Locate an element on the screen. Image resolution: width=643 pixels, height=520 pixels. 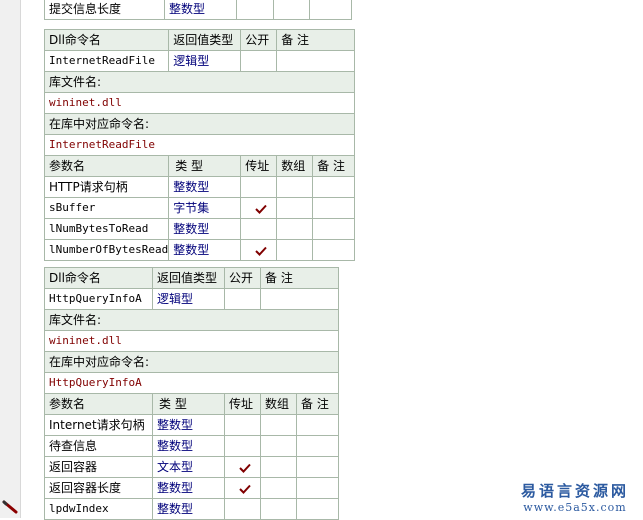
table-row: sBuffer 字节集 is located at coordinates (199, 208).